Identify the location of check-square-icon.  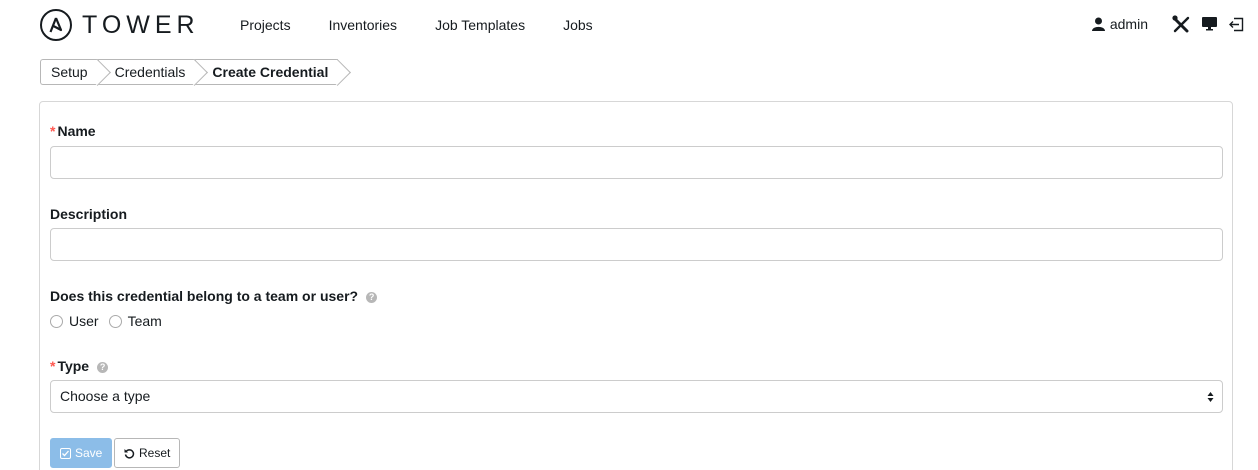
(65, 453).